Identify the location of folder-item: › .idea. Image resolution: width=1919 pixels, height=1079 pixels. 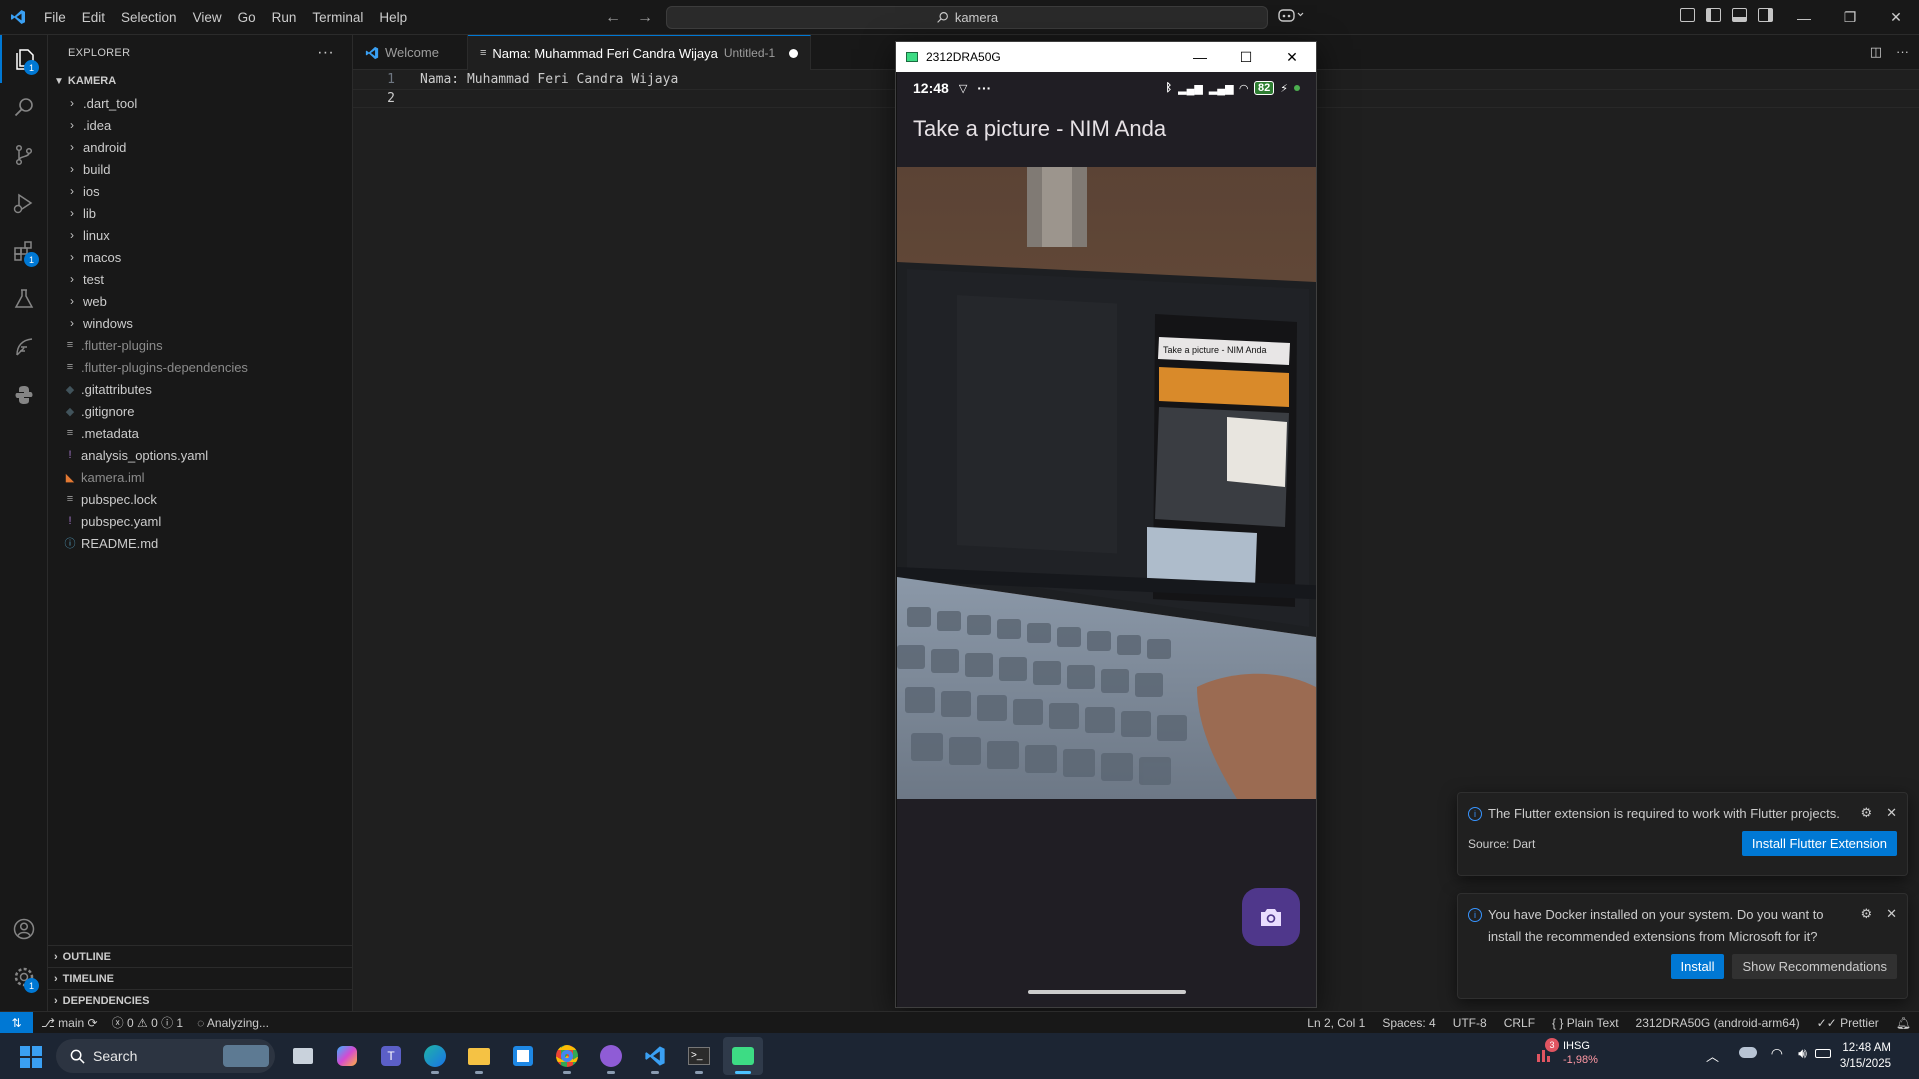
(200, 125).